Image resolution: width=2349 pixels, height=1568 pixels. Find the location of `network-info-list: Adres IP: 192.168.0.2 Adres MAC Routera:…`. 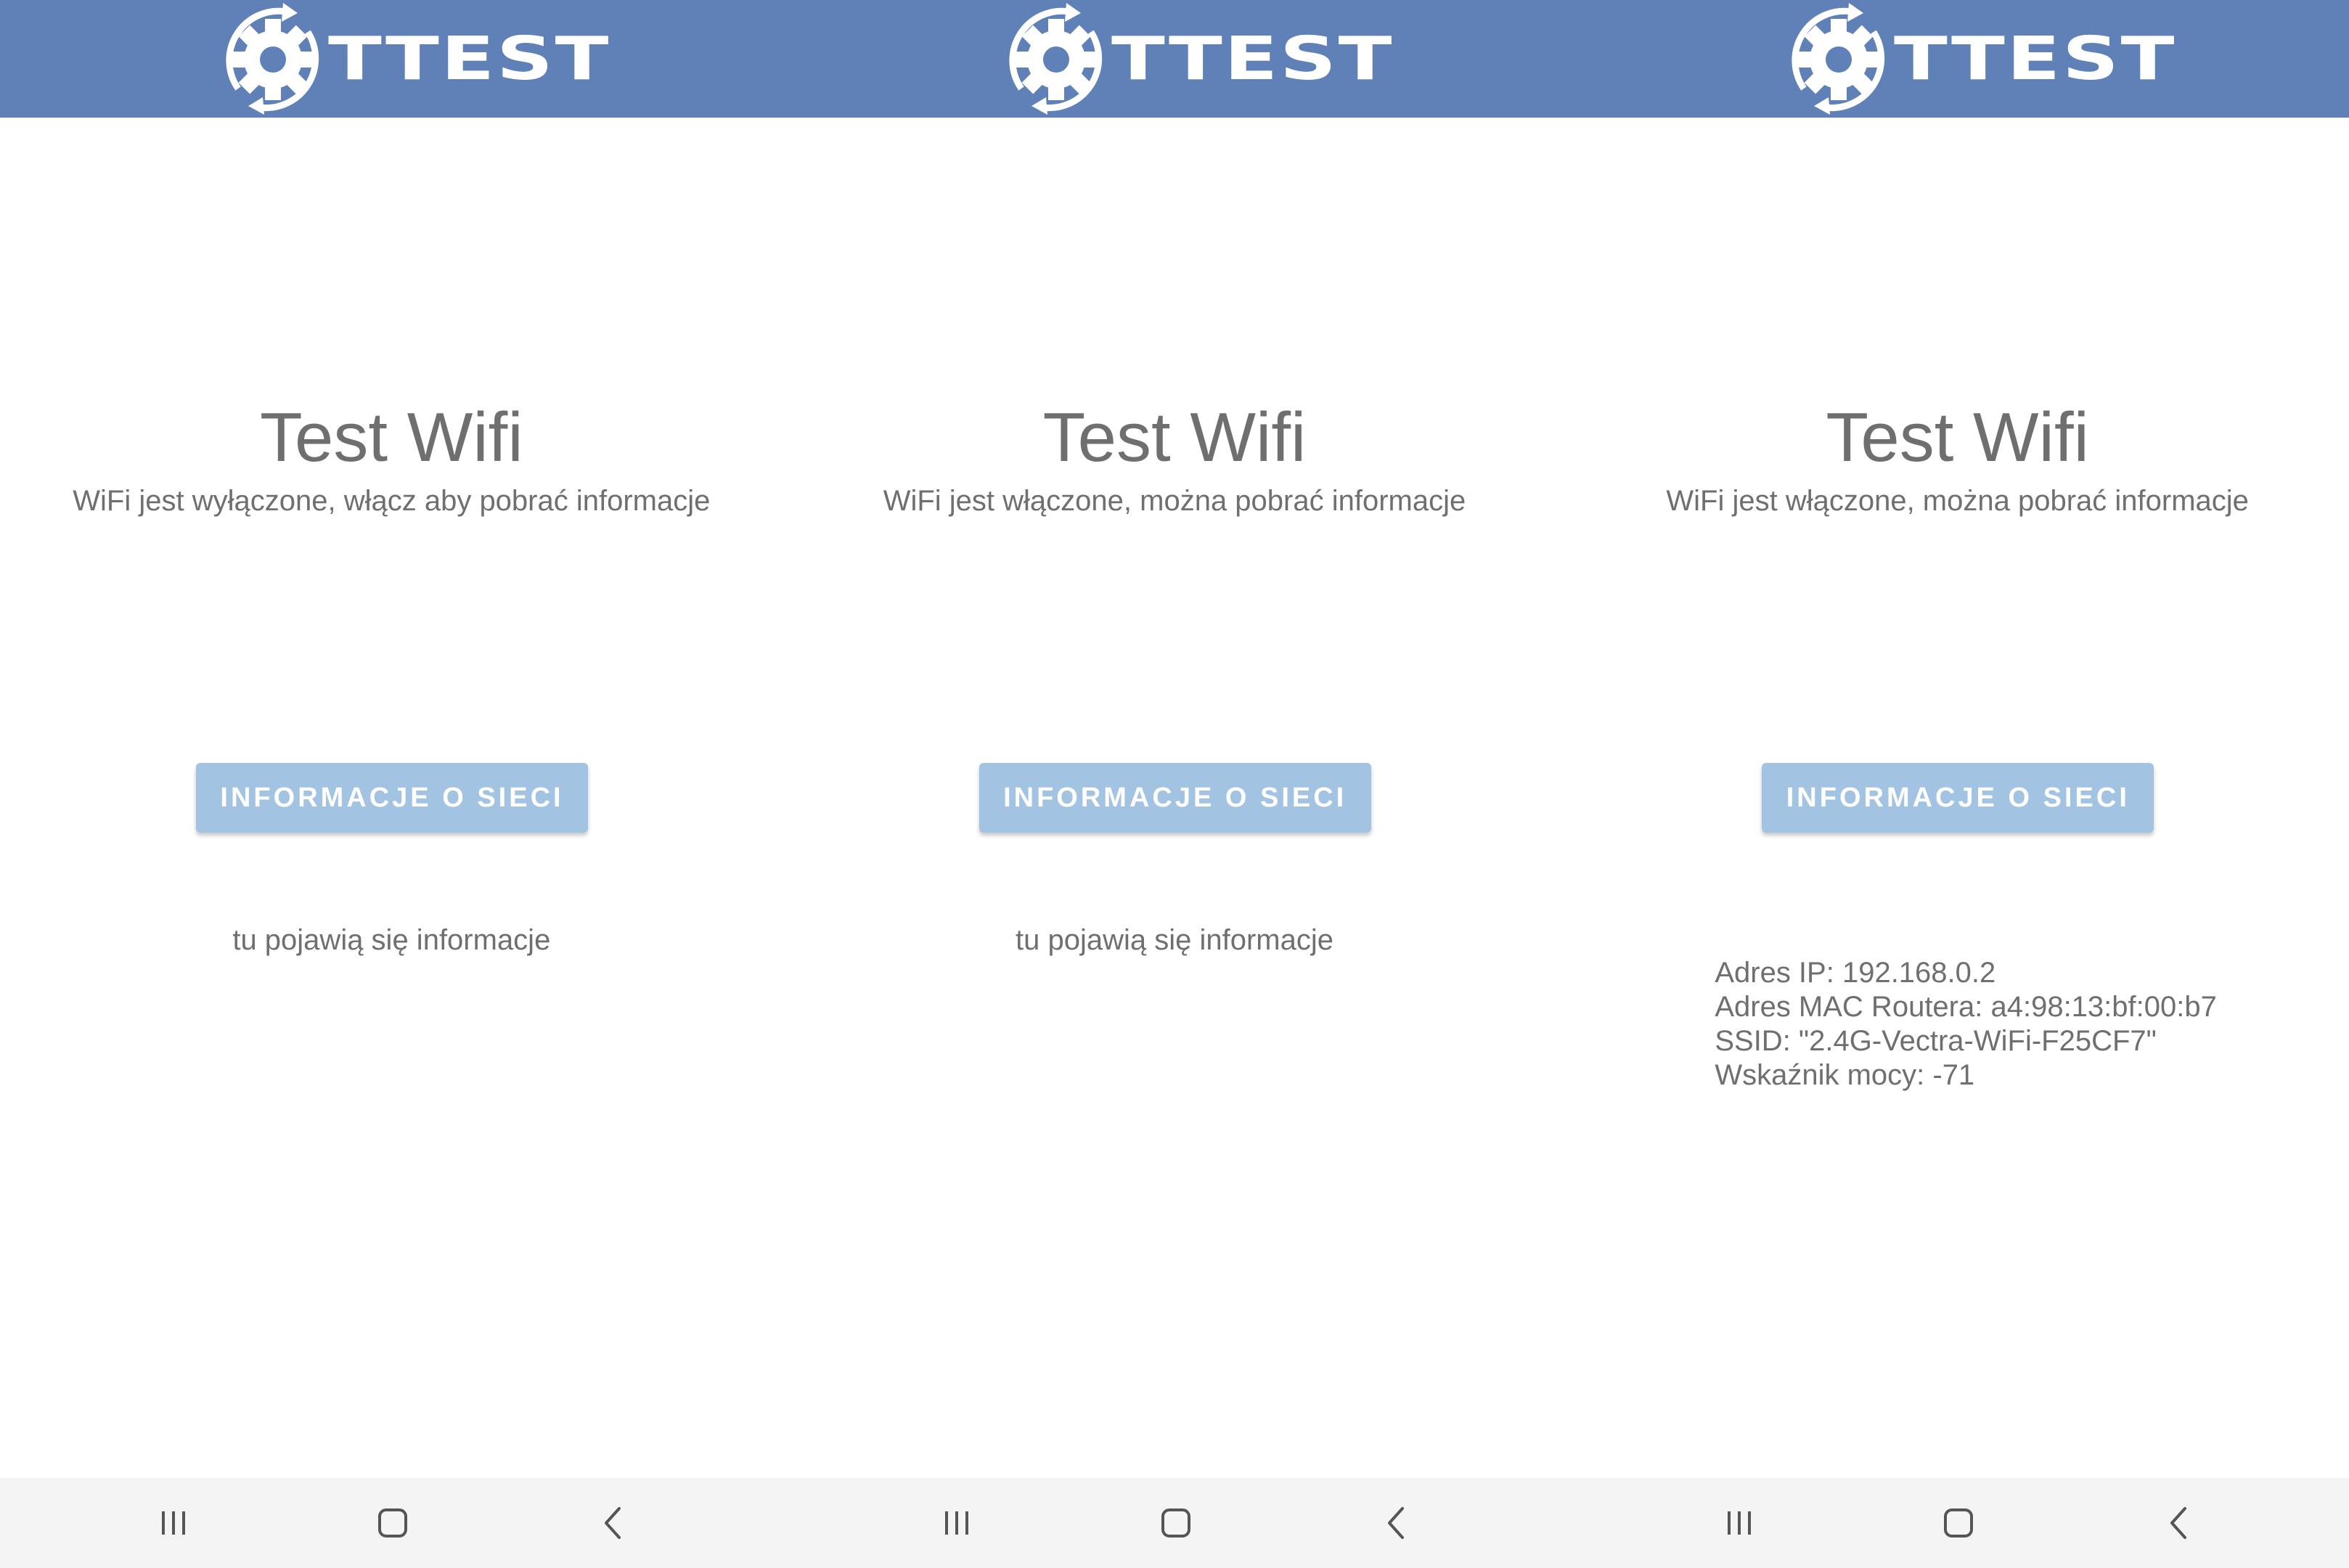

network-info-list: Adres IP: 192.168.0.2 Adres MAC Routera:… is located at coordinates (1966, 1025).